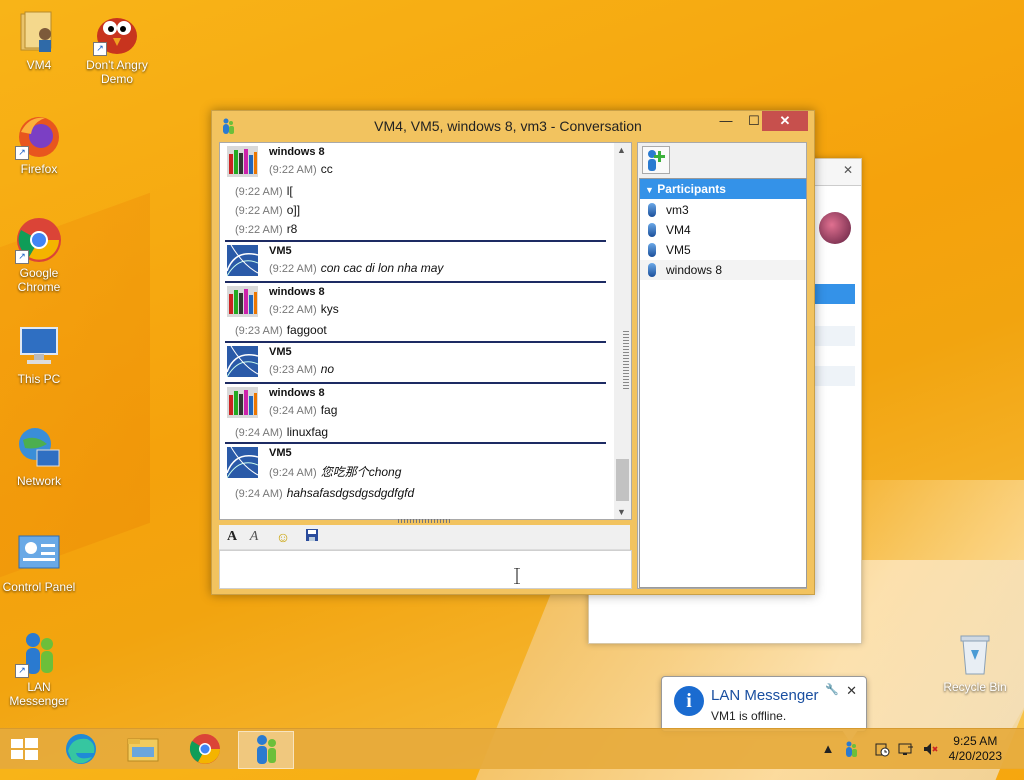 This screenshot has width=1024, height=780. Describe the element at coordinates (39, 280) in the screenshot. I see `desktop-icon-label: Google Chrome` at that location.